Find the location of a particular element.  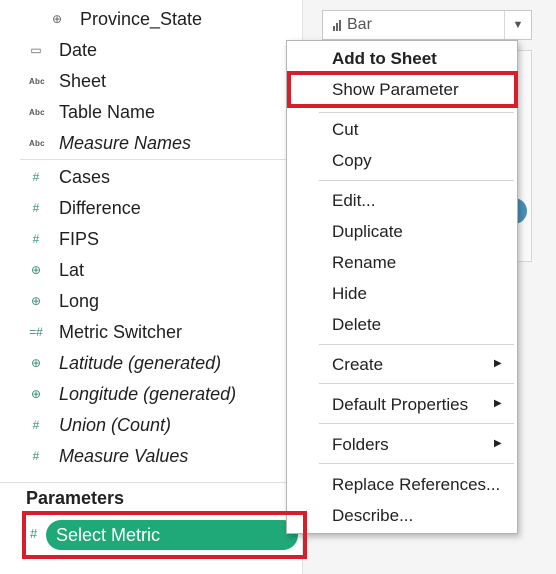

field-long: ⊕ Long is located at coordinates (64, 301).